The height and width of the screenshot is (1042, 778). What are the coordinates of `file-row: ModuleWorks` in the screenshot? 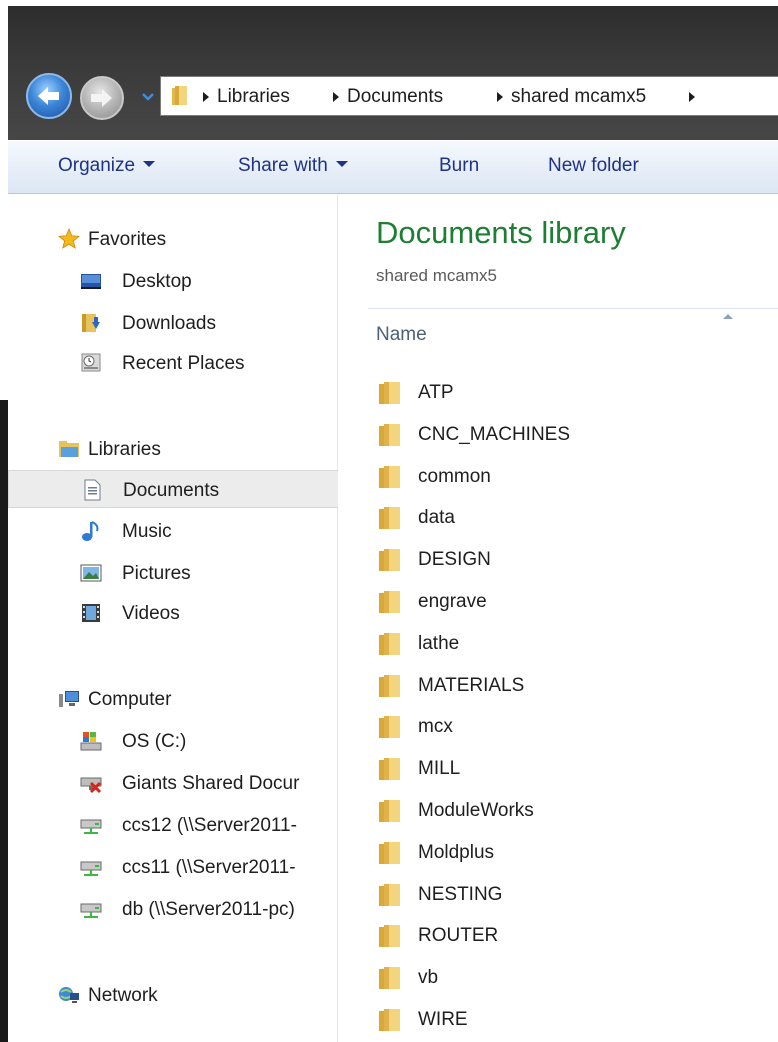 It's located at (576, 812).